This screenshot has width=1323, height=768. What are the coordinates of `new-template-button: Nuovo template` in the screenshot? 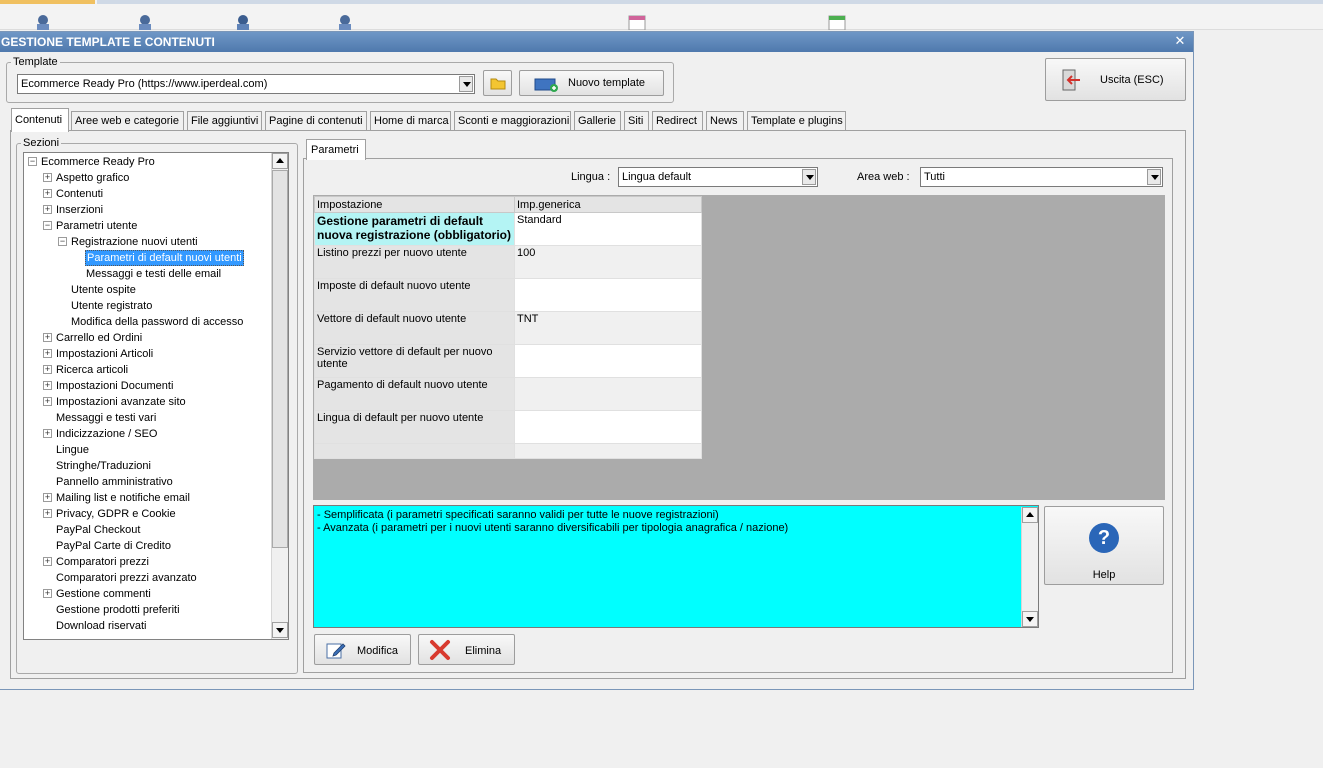 It's located at (591, 83).